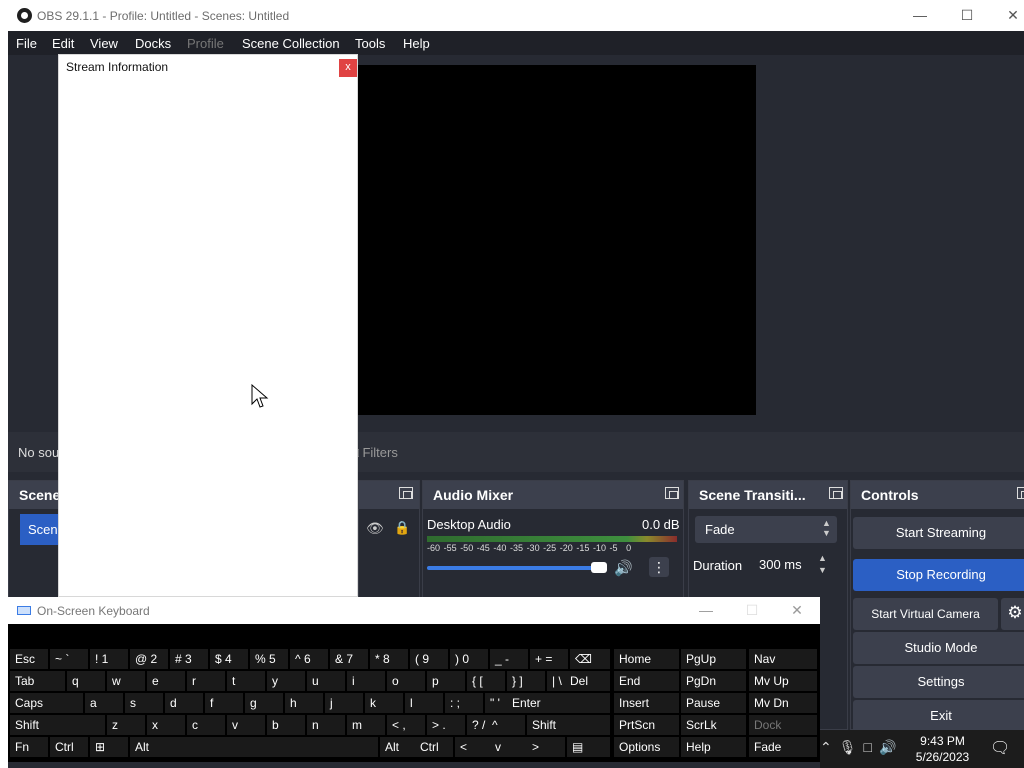  Describe the element at coordinates (326, 725) in the screenshot. I see `osk-key: n` at that location.